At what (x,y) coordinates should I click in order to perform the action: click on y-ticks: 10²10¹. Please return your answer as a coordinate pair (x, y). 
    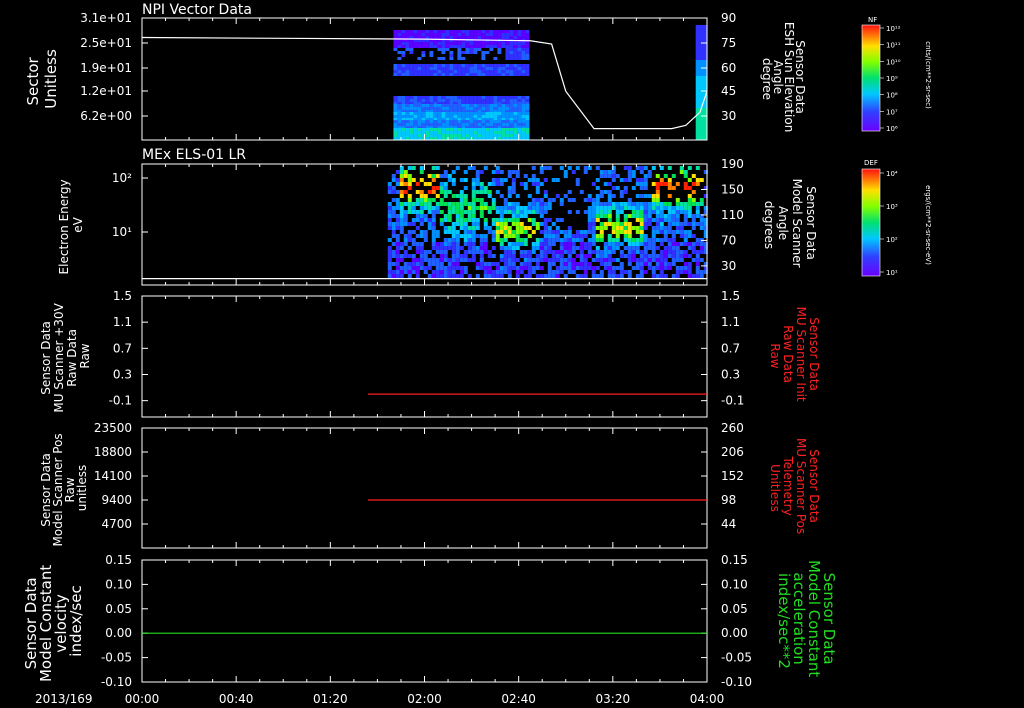
    Looking at the image, I should click on (130, 205).